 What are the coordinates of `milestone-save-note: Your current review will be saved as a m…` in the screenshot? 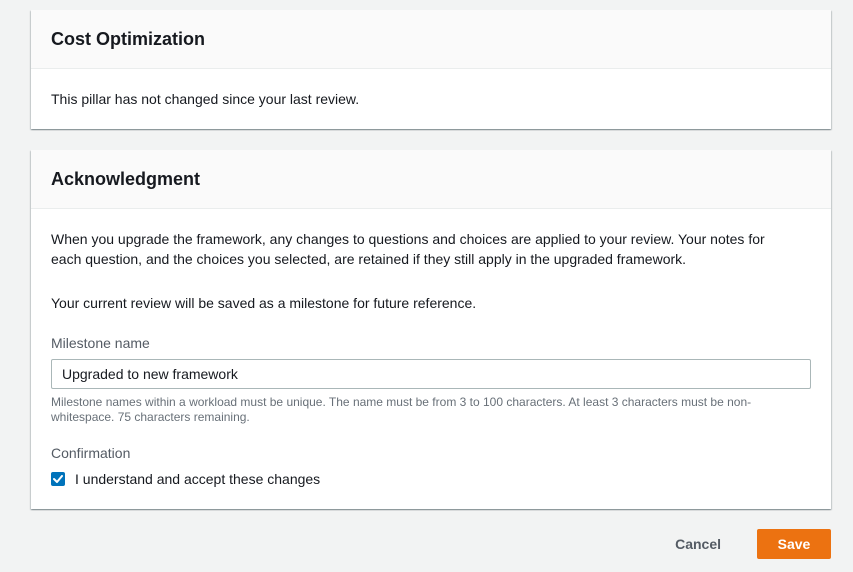 It's located at (264, 303).